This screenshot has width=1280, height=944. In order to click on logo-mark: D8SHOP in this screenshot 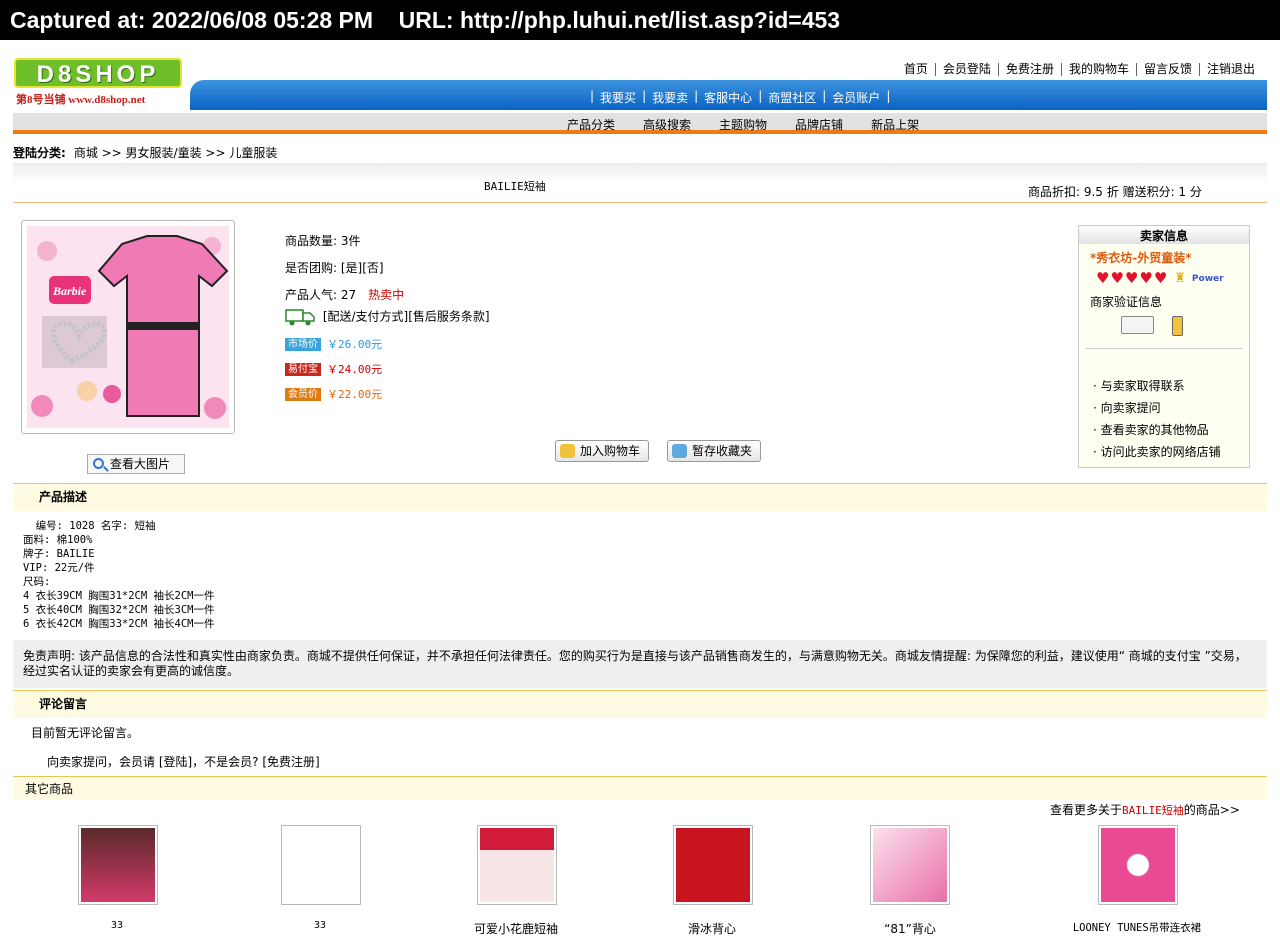, I will do `click(98, 73)`.